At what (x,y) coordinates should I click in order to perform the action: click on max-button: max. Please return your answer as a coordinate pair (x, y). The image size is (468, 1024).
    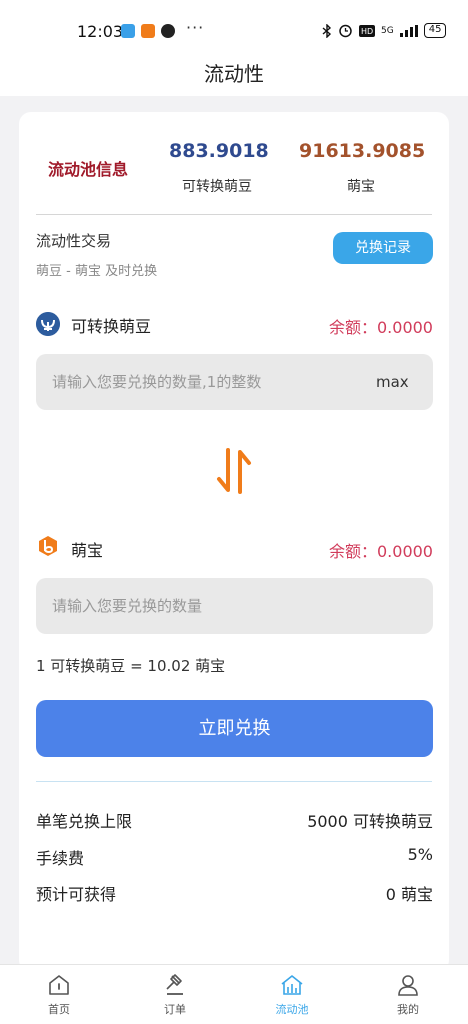
    Looking at the image, I should click on (392, 382).